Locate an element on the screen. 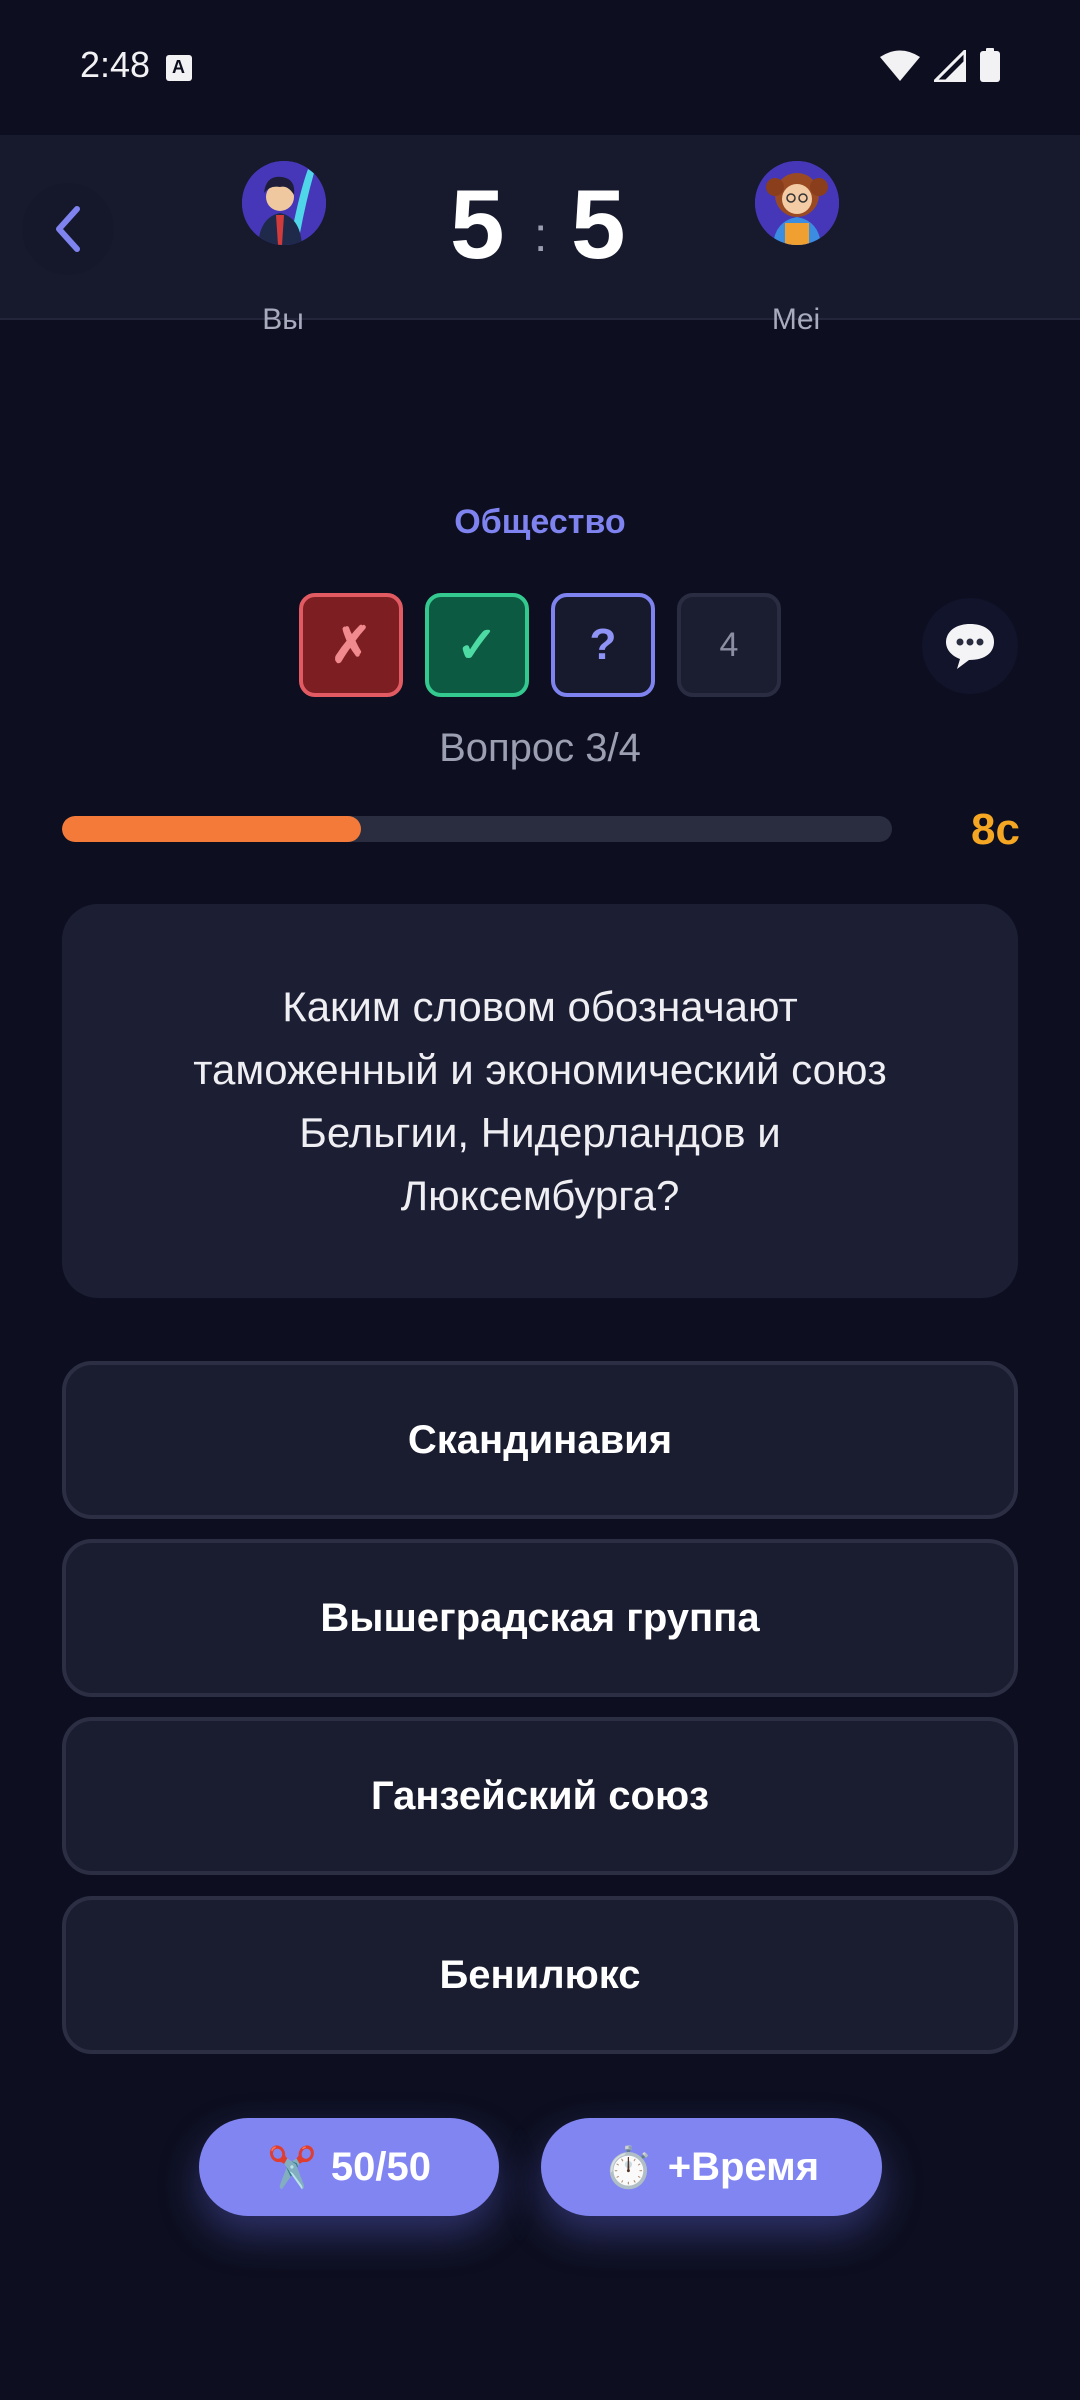 This screenshot has width=1080, height=2400. status-bar: 2:48 is located at coordinates (540, 67).